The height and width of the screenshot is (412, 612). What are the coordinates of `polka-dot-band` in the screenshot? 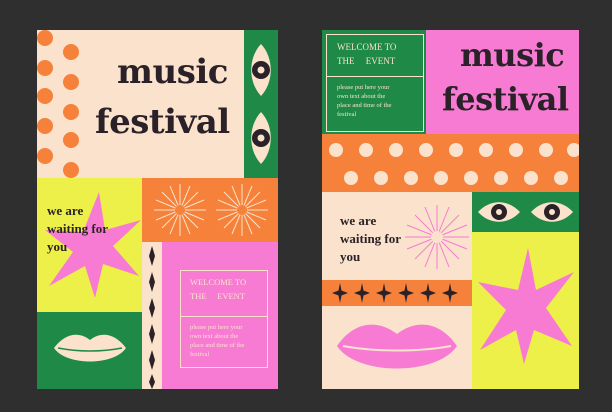 It's located at (450, 163).